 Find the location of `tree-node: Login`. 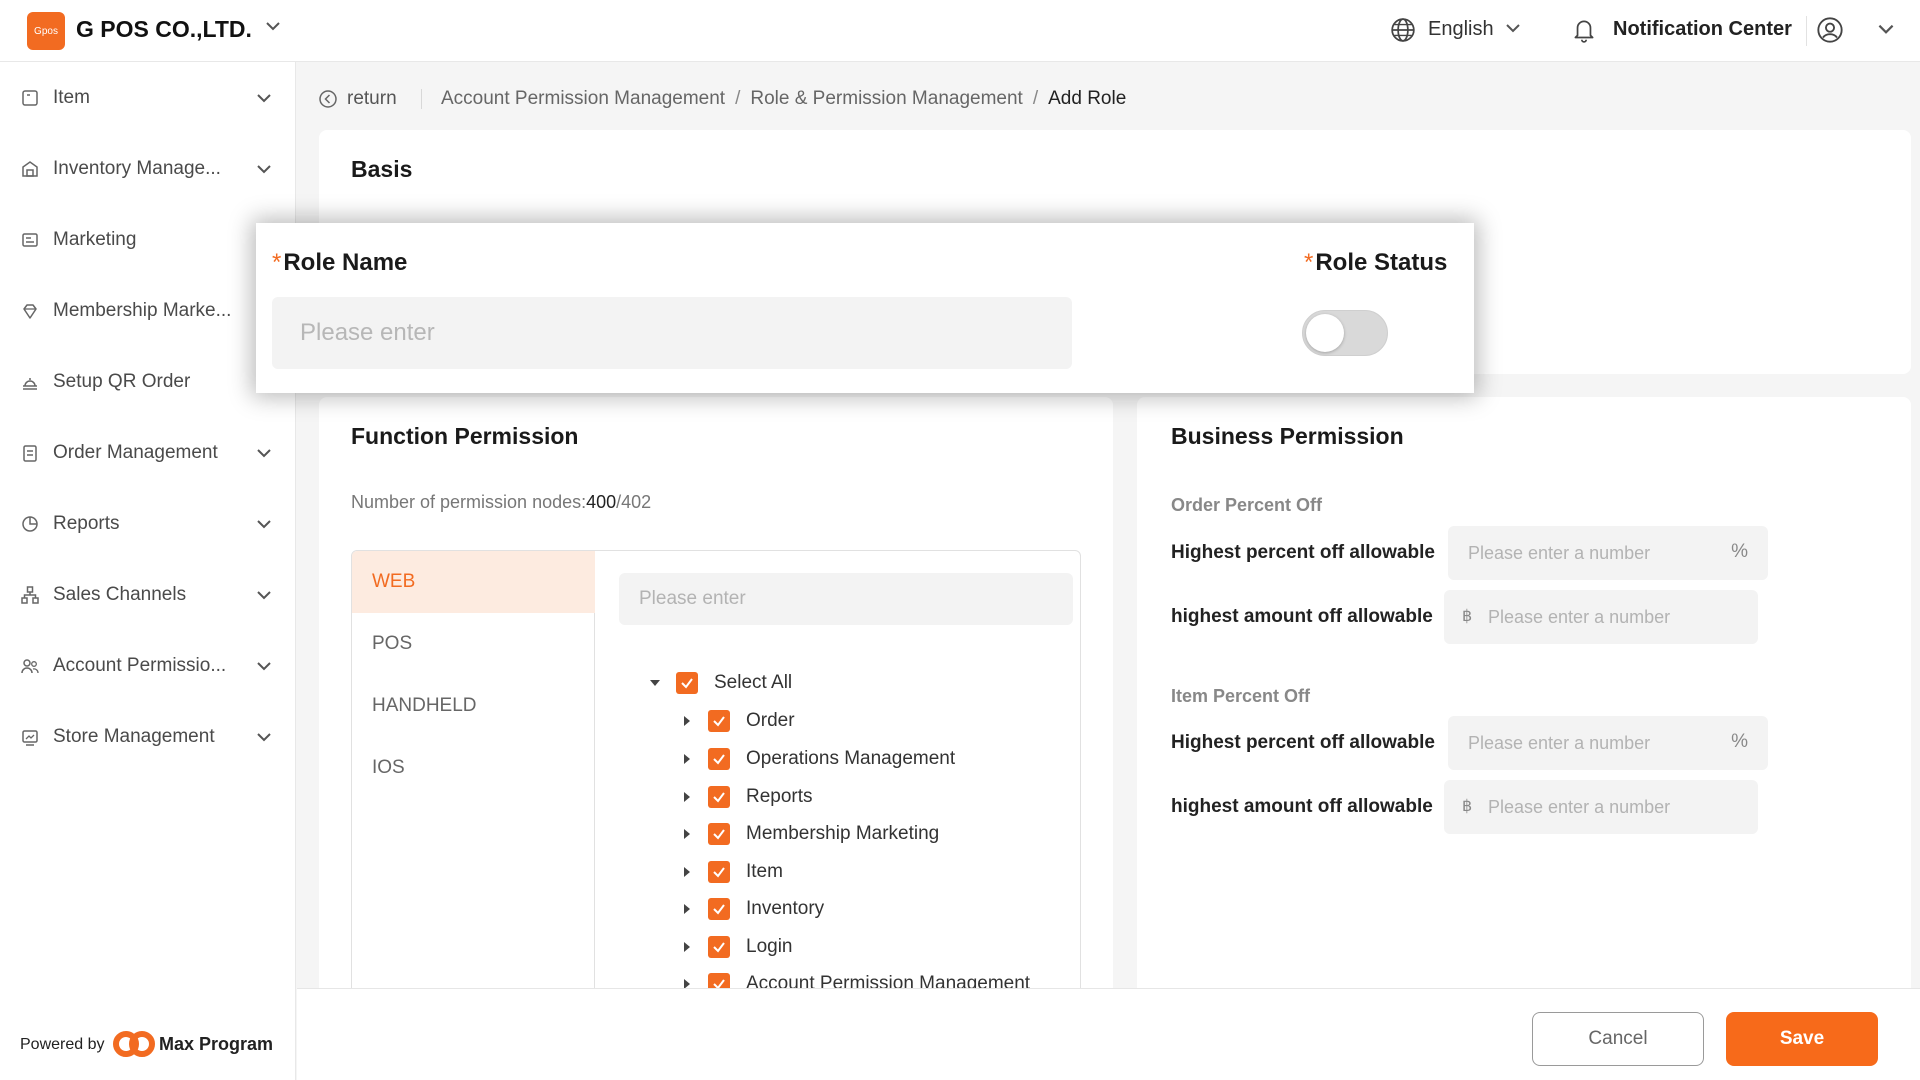

tree-node: Login is located at coordinates (737, 947).